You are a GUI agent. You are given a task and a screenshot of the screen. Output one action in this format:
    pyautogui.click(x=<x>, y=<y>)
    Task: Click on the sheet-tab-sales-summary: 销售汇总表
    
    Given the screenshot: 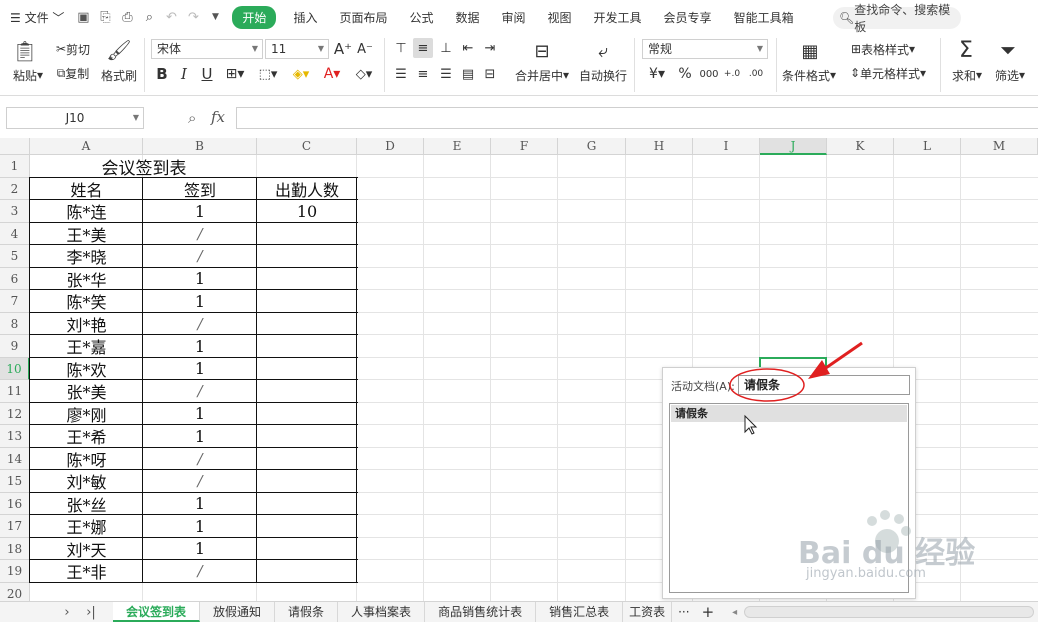 What is the action you would take?
    pyautogui.click(x=580, y=612)
    